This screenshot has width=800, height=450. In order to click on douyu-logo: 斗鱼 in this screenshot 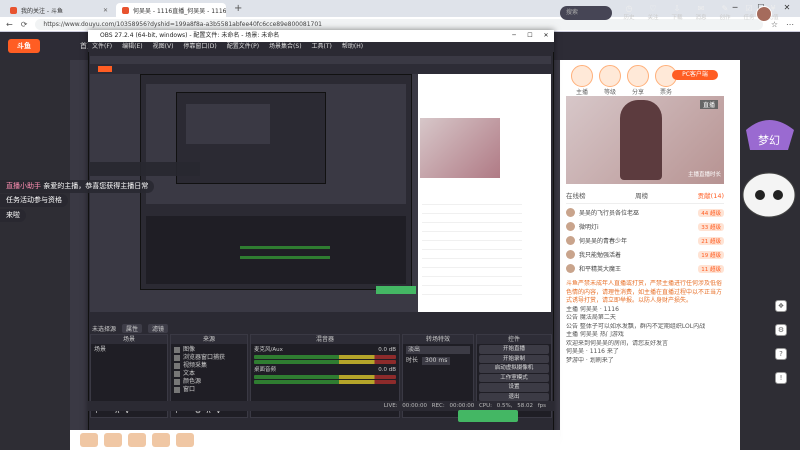, I will do `click(24, 46)`.